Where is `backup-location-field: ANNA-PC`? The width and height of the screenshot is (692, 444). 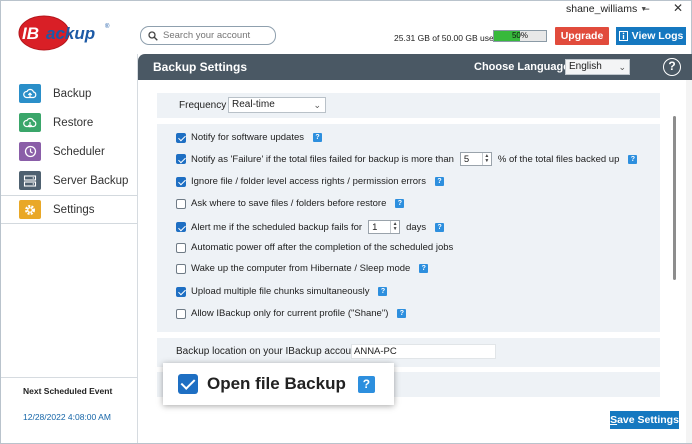
backup-location-field: ANNA-PC is located at coordinates (423, 351).